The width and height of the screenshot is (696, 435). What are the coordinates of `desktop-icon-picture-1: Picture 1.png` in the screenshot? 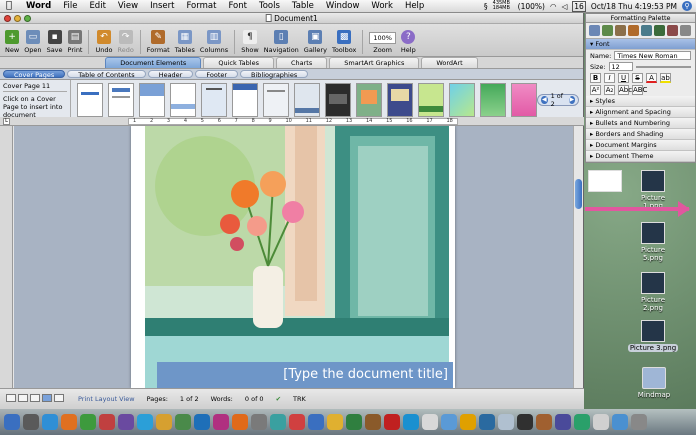 It's located at (653, 190).